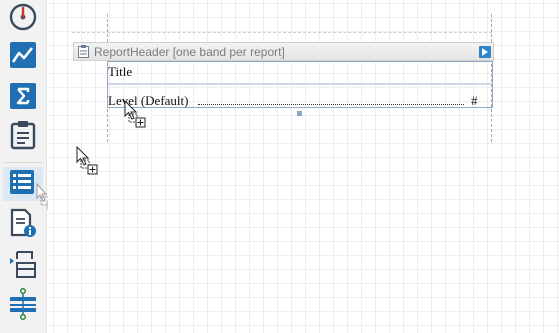 The height and width of the screenshot is (333, 559). I want to click on leader-dots, so click(331, 104).